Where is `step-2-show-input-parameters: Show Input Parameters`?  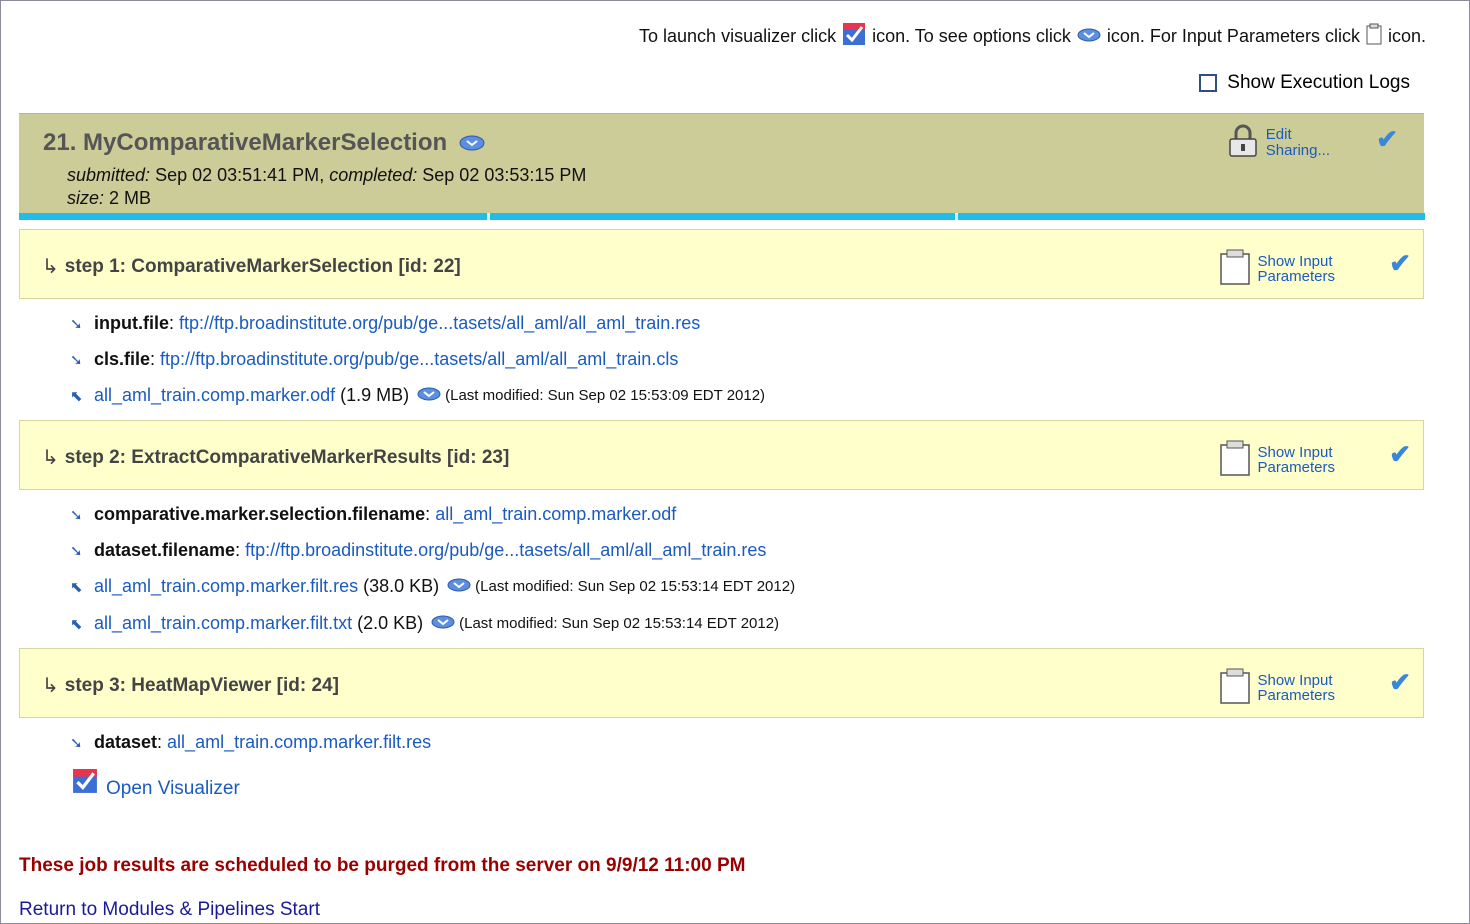
step-2-show-input-parameters: Show Input Parameters is located at coordinates (1277, 459).